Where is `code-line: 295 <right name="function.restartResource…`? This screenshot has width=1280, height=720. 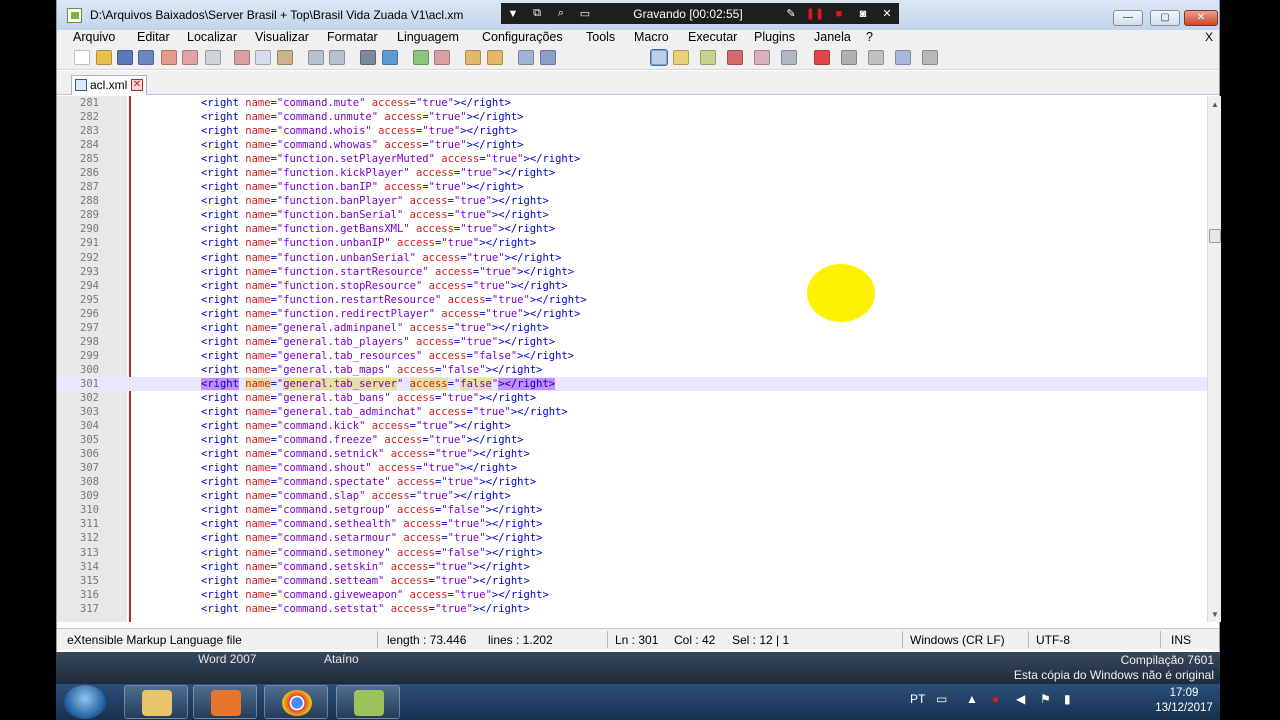 code-line: 295 <right name="function.restartResource… is located at coordinates (632, 300).